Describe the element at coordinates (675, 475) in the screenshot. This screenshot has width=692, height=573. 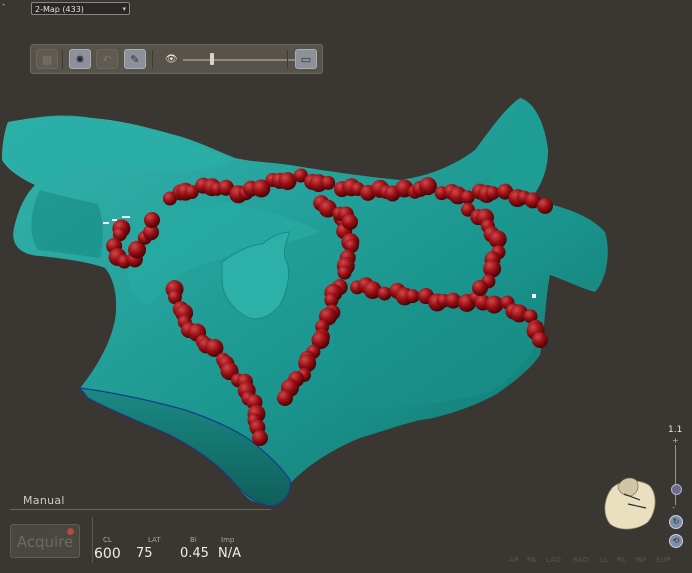
I see `zoom-slider` at that location.